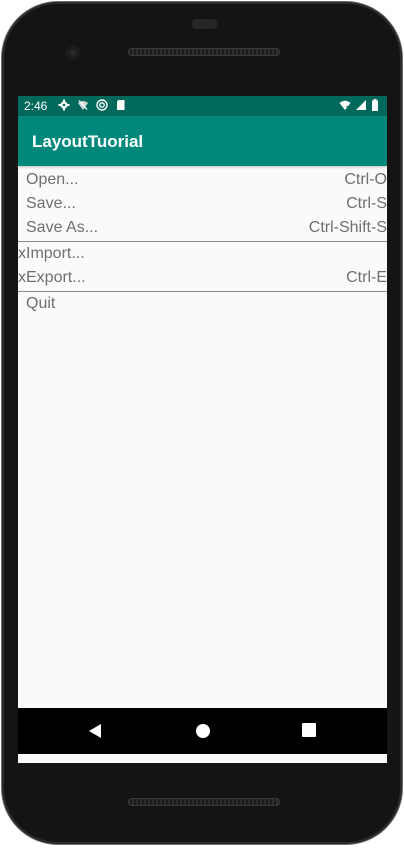 The height and width of the screenshot is (848, 404). Describe the element at coordinates (41, 303) in the screenshot. I see `menu-item-label: Quit` at that location.